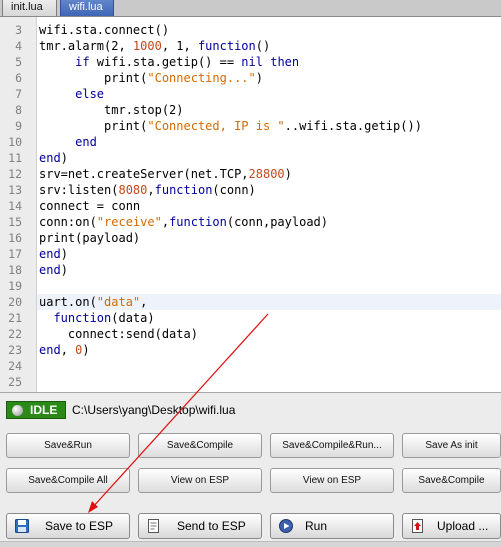 The height and width of the screenshot is (547, 501). What do you see at coordinates (15, 238) in the screenshot?
I see `line-number: 16` at bounding box center [15, 238].